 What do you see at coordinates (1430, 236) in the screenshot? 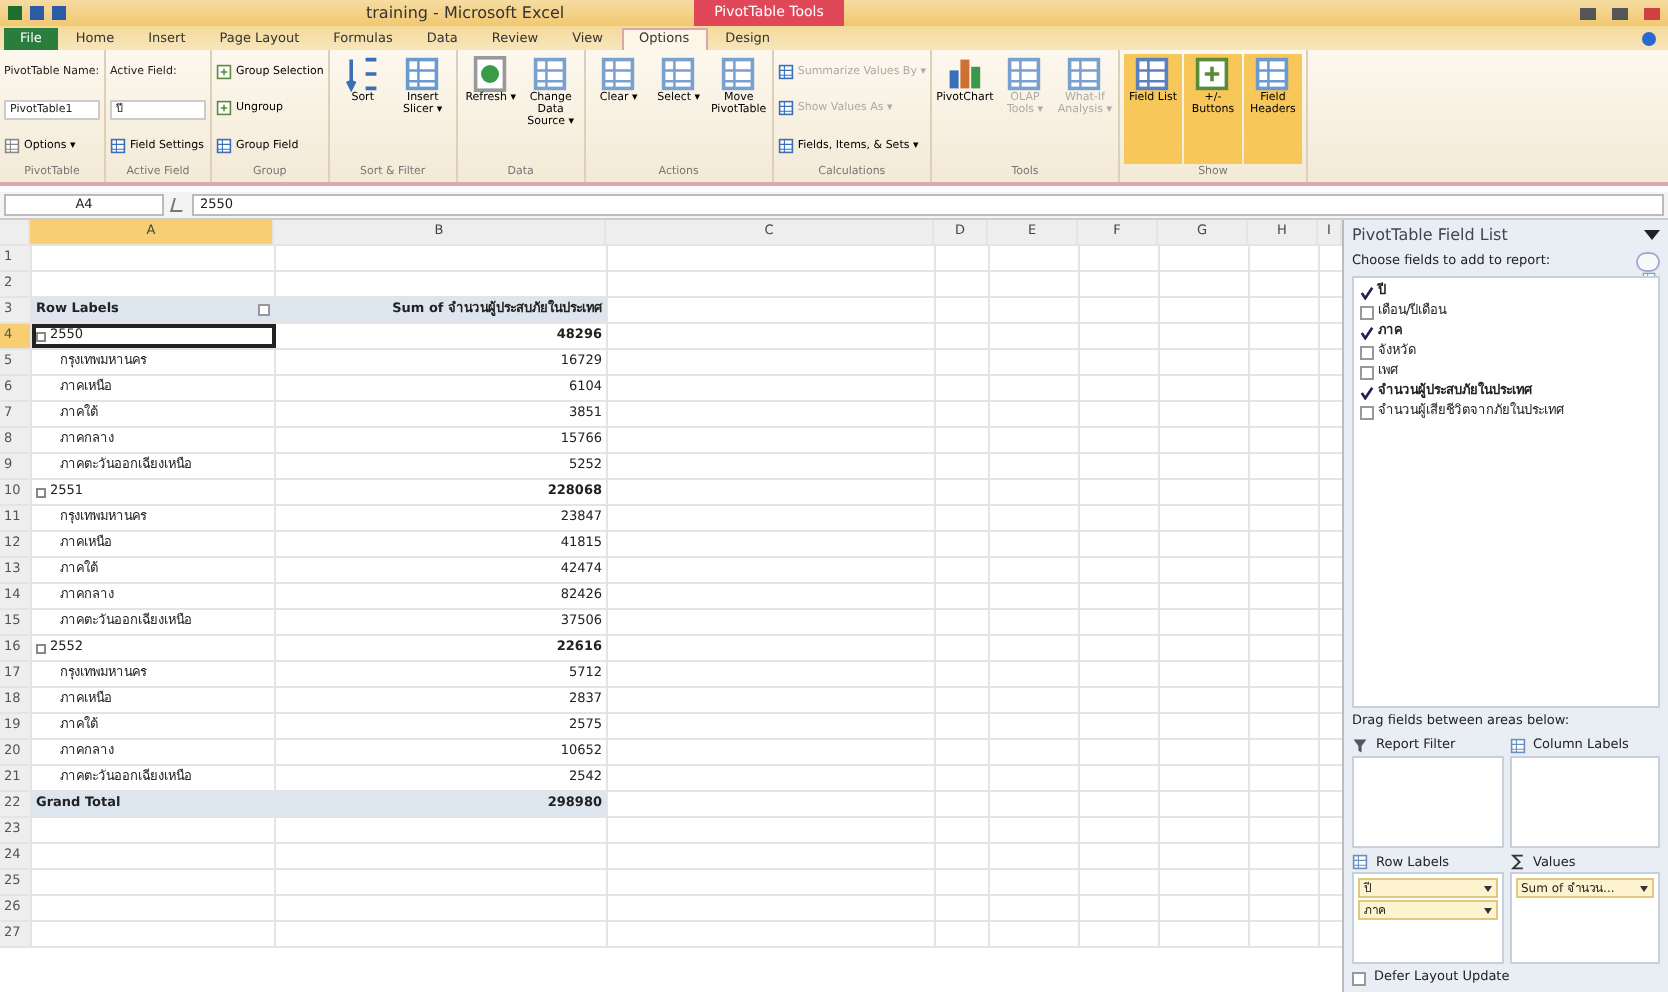
I see `pane-title: PivotTable Field List` at bounding box center [1430, 236].